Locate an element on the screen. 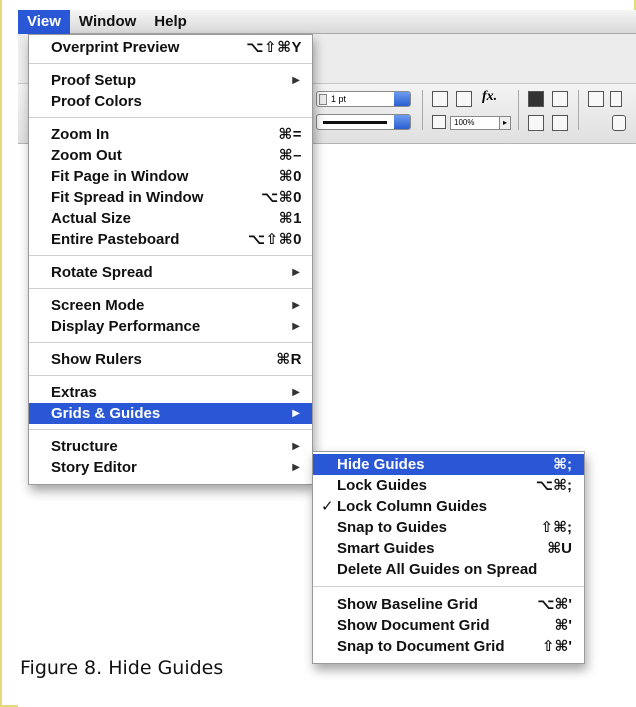 Image resolution: width=636 pixels, height=707 pixels. menu-item-extras: Extras ▶ is located at coordinates (170, 392).